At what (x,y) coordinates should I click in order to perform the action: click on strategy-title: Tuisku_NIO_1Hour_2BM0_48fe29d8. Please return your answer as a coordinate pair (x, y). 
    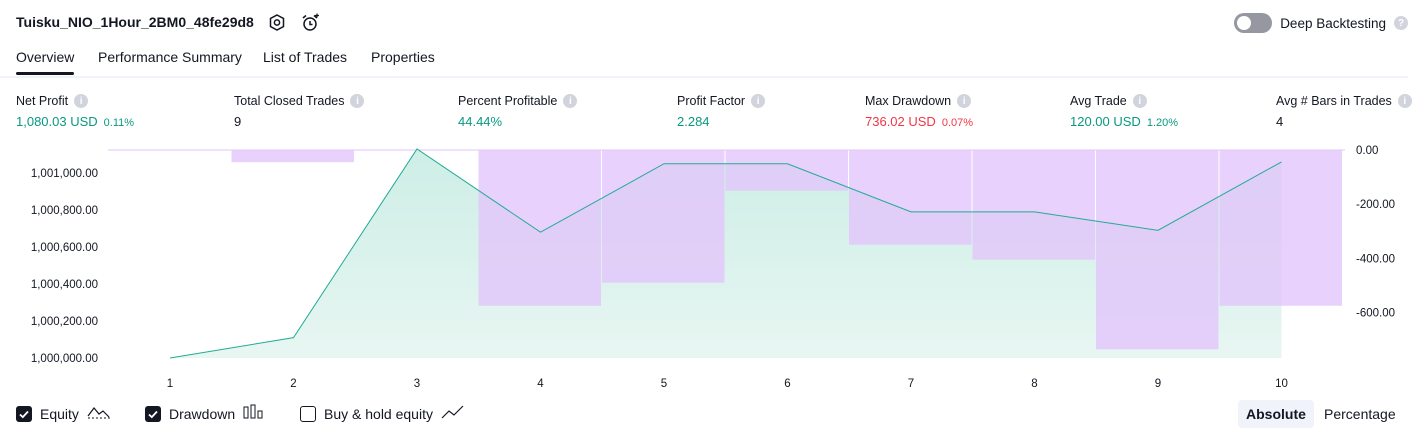
    Looking at the image, I should click on (135, 22).